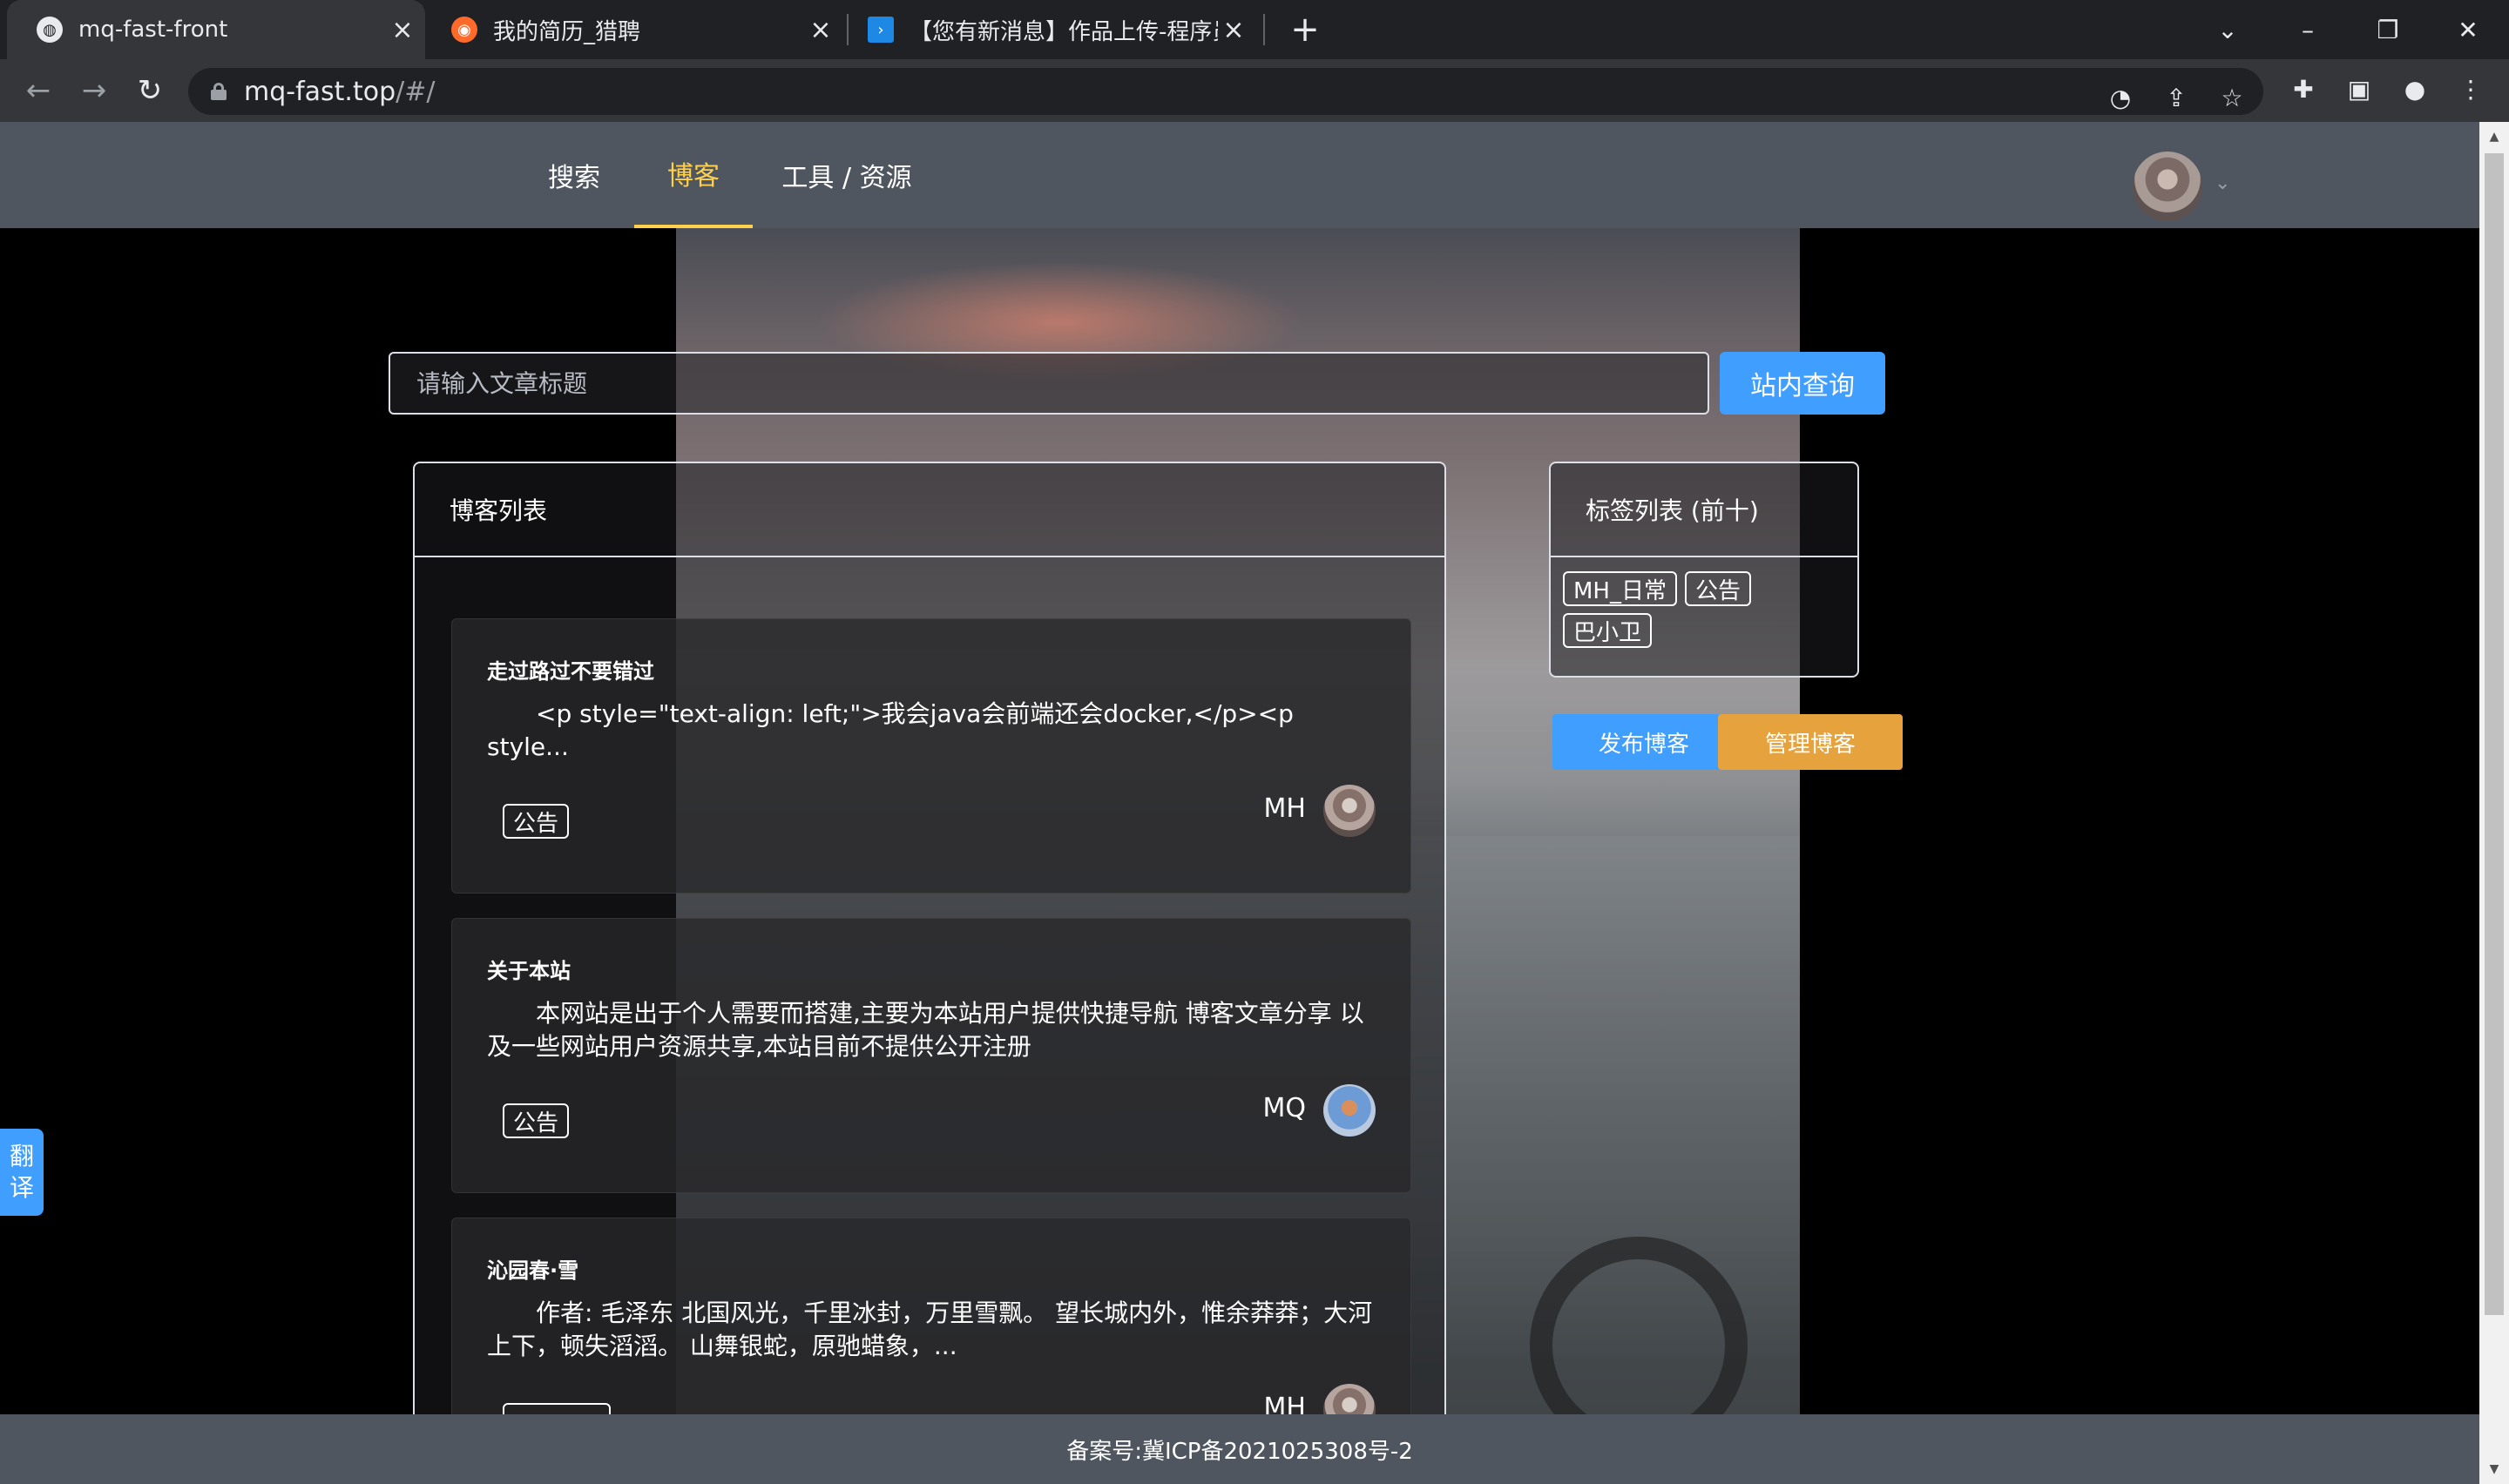 This screenshot has width=2509, height=1484. What do you see at coordinates (2232, 97) in the screenshot?
I see `bookmark-star-icon: ☆` at bounding box center [2232, 97].